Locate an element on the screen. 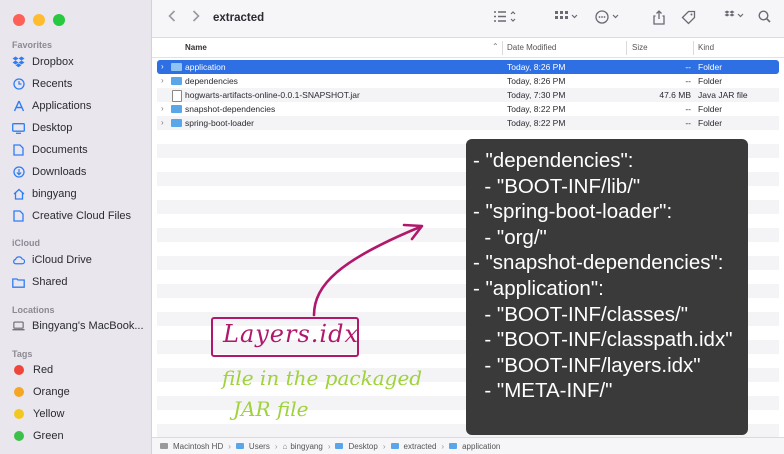 Image resolution: width=784 pixels, height=454 pixels. overlay-line: - "BOOT-INF/classes/" is located at coordinates (581, 314).